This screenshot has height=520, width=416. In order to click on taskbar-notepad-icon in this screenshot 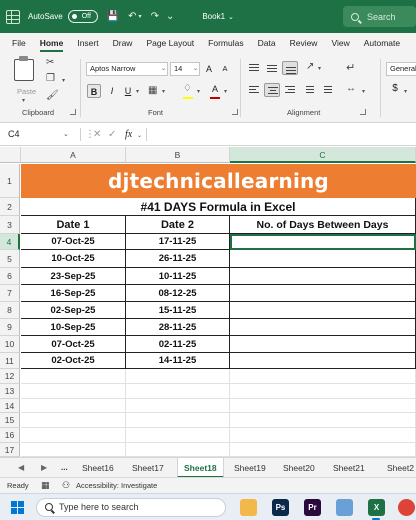, I will do `click(344, 507)`.